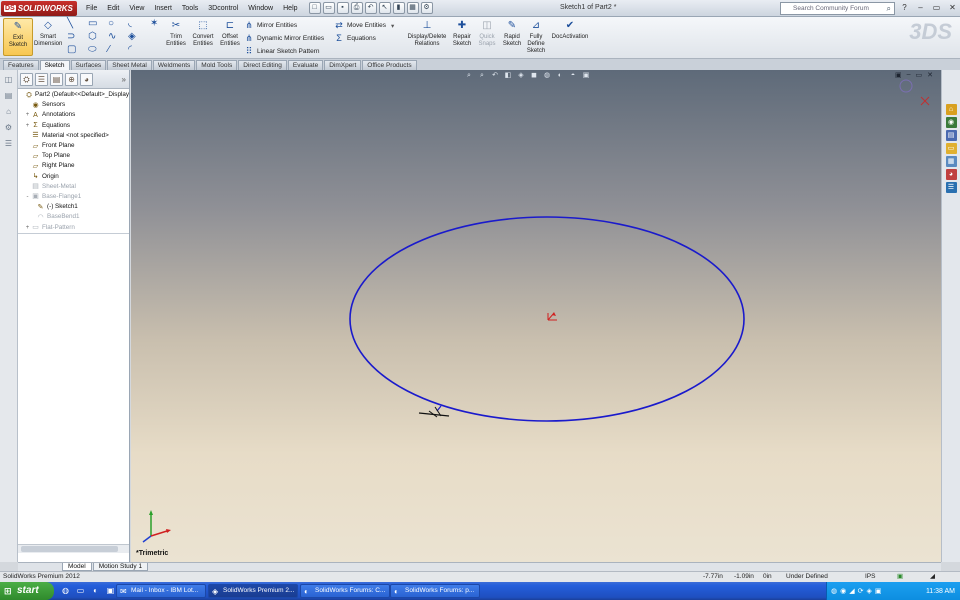 This screenshot has width=960, height=600. What do you see at coordinates (54, 65) in the screenshot?
I see `tab-sketch: Sketch` at bounding box center [54, 65].